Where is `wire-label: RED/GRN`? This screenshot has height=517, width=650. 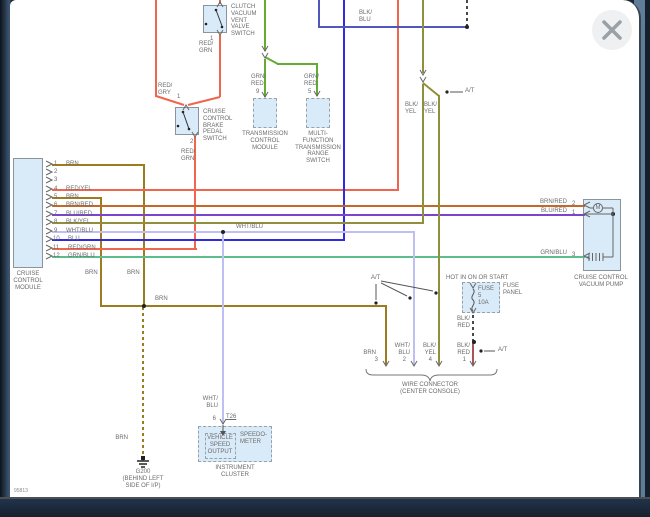 wire-label: RED/GRN is located at coordinates (82, 248).